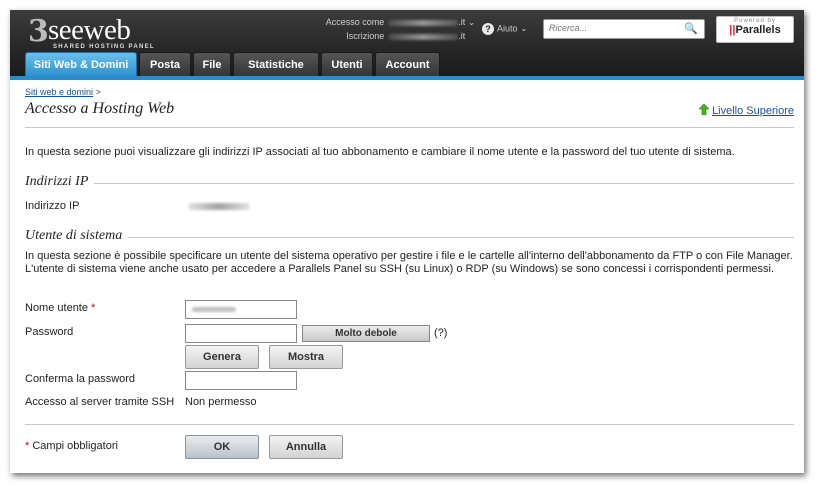  I want to click on ip-section-title: Indirizzi IP, so click(60, 182).